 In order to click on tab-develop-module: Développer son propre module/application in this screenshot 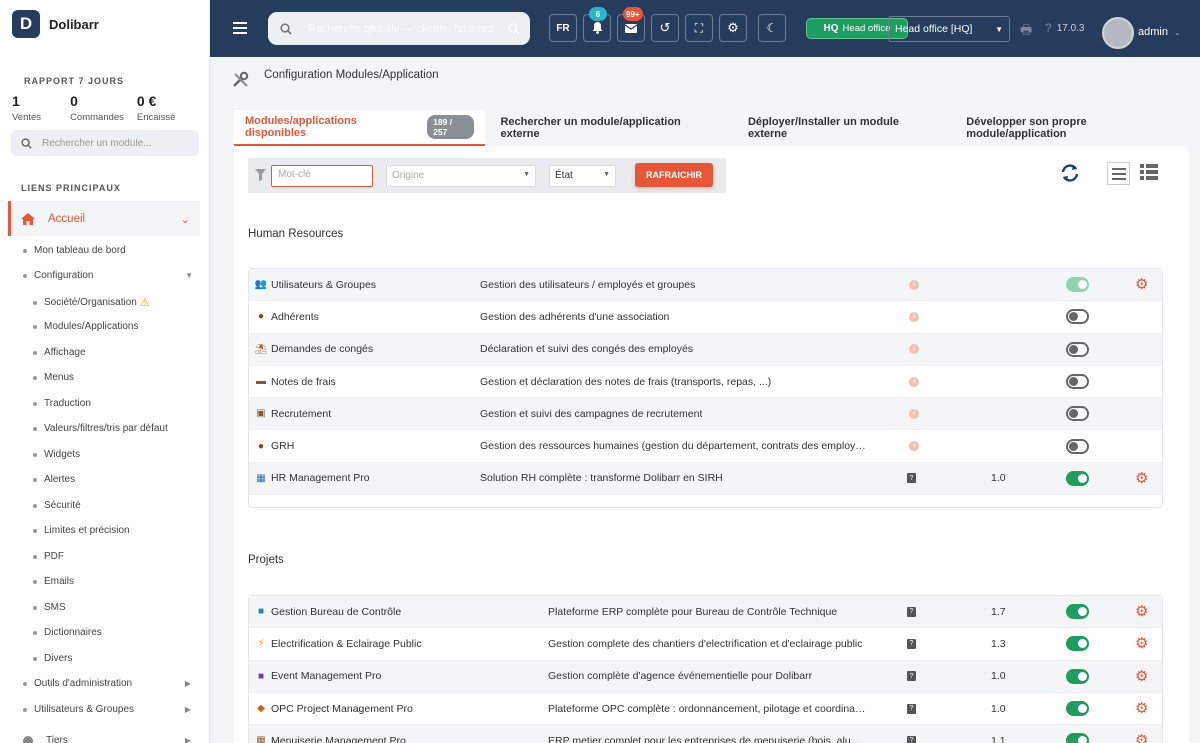, I will do `click(1077, 128)`.